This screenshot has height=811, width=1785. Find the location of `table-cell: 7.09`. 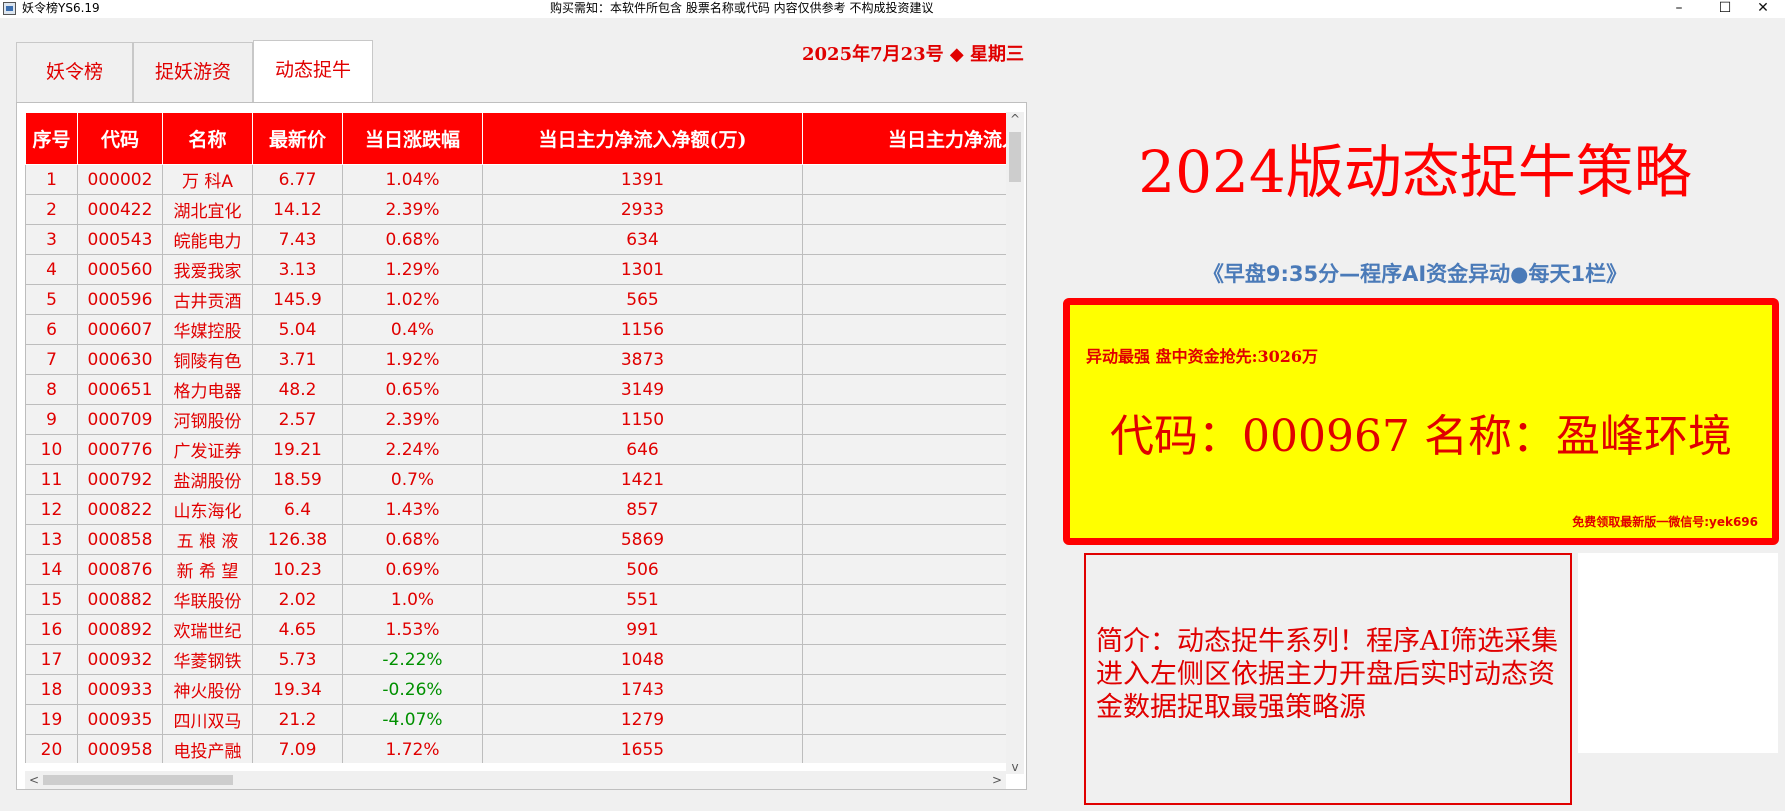

table-cell: 7.09 is located at coordinates (297, 748).